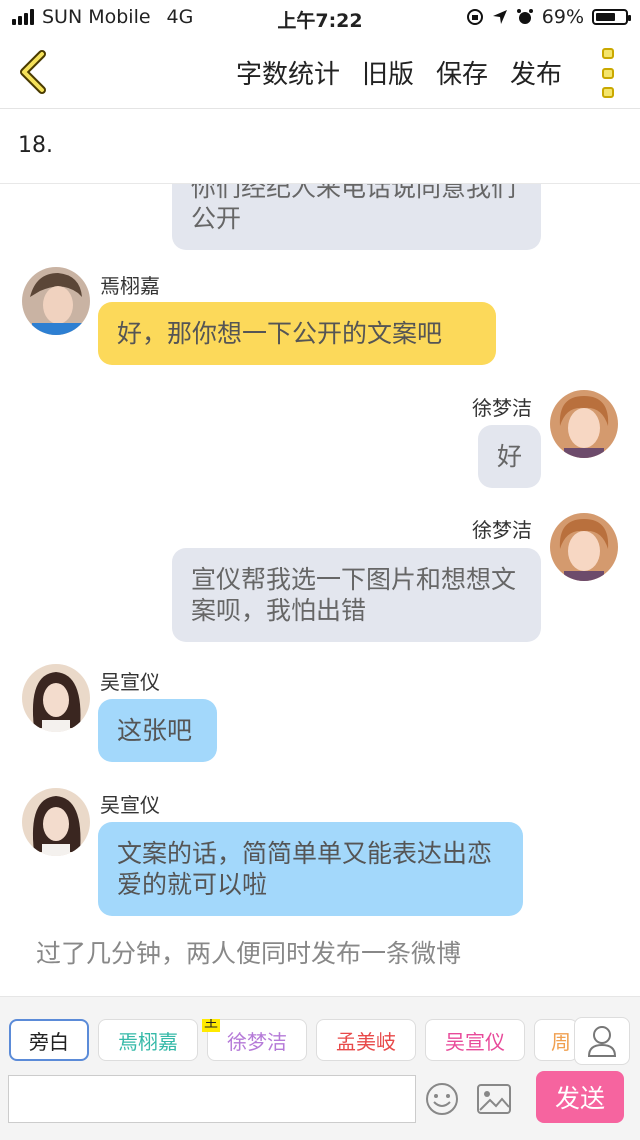 The height and width of the screenshot is (1140, 640). I want to click on role-xu-mengjie: 主 徐梦洁, so click(254, 1040).